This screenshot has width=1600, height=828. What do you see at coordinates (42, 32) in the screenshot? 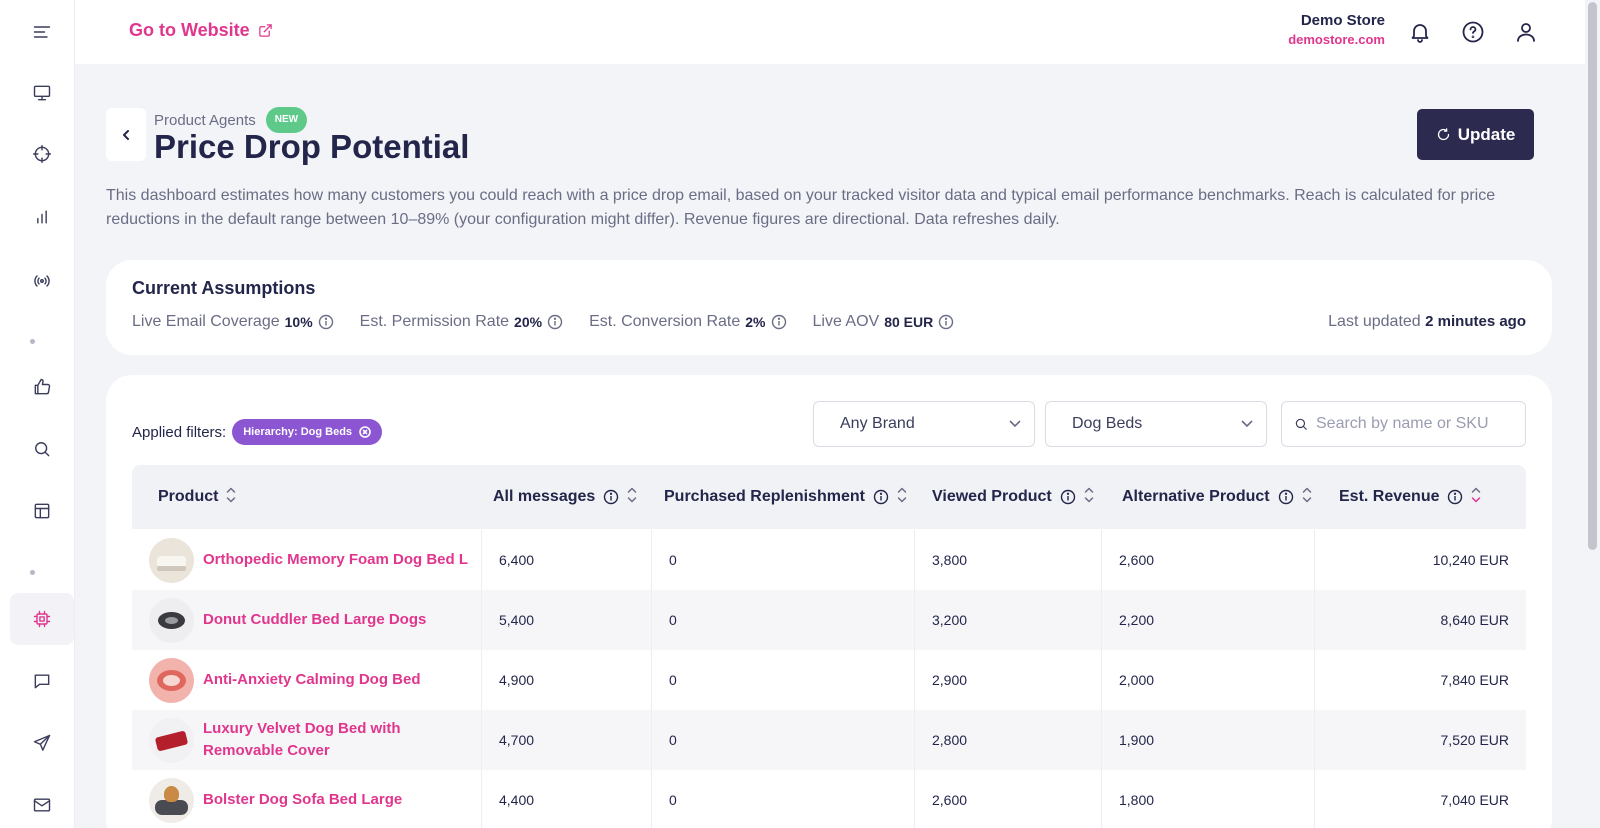
I see `menu-toggle-button` at bounding box center [42, 32].